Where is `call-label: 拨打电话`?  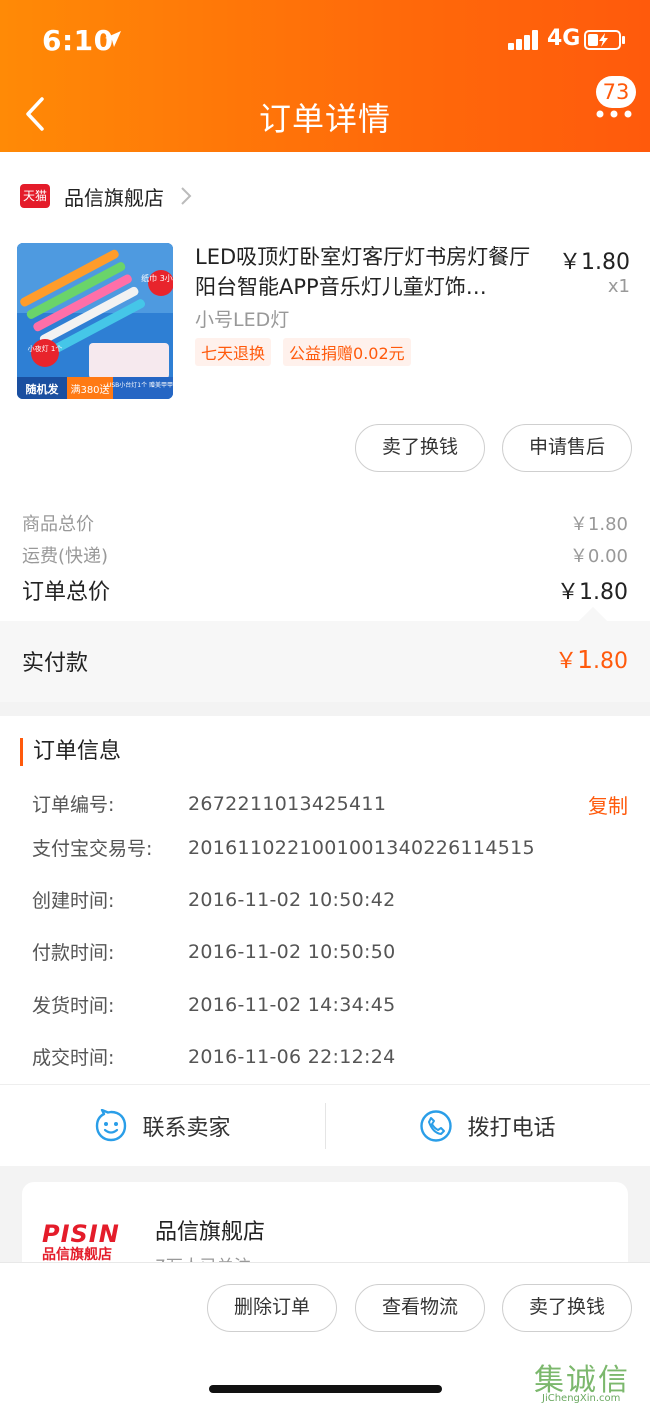
call-label: 拨打电话 is located at coordinates (511, 1128).